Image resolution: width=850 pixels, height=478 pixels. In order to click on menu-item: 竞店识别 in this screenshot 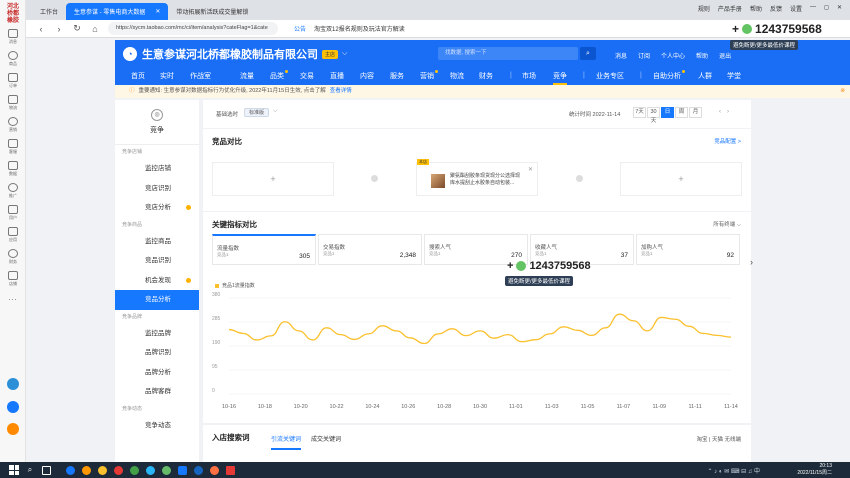, I will do `click(157, 189)`.